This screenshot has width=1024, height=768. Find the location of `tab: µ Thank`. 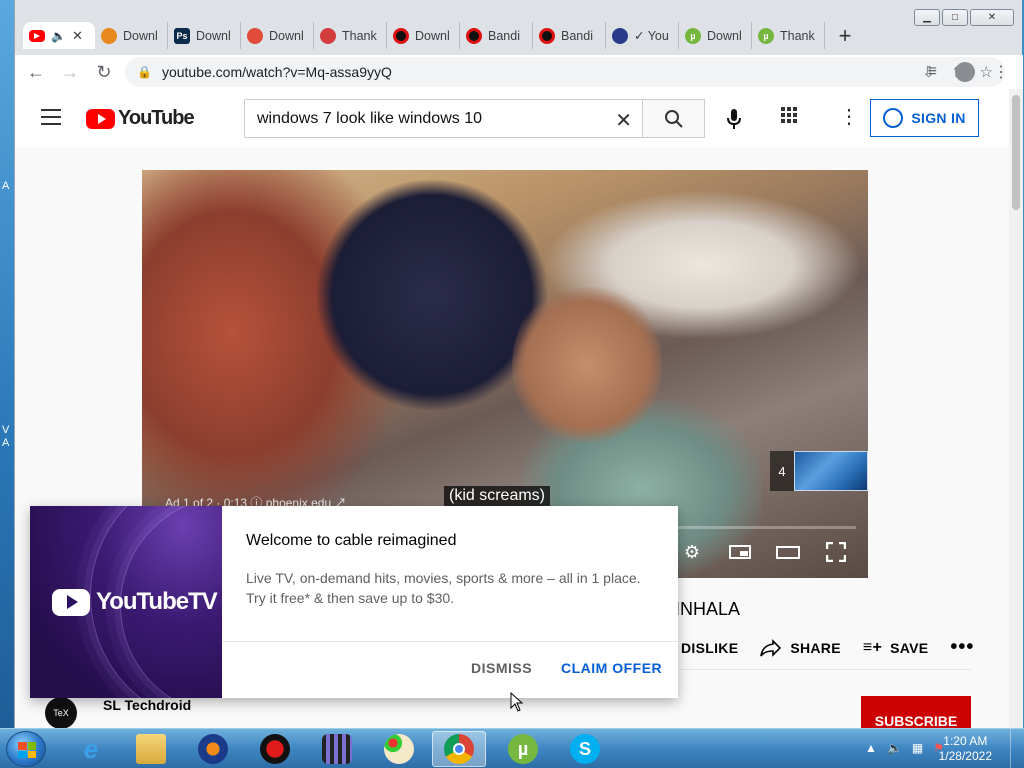

tab: µ Thank is located at coordinates (788, 35).